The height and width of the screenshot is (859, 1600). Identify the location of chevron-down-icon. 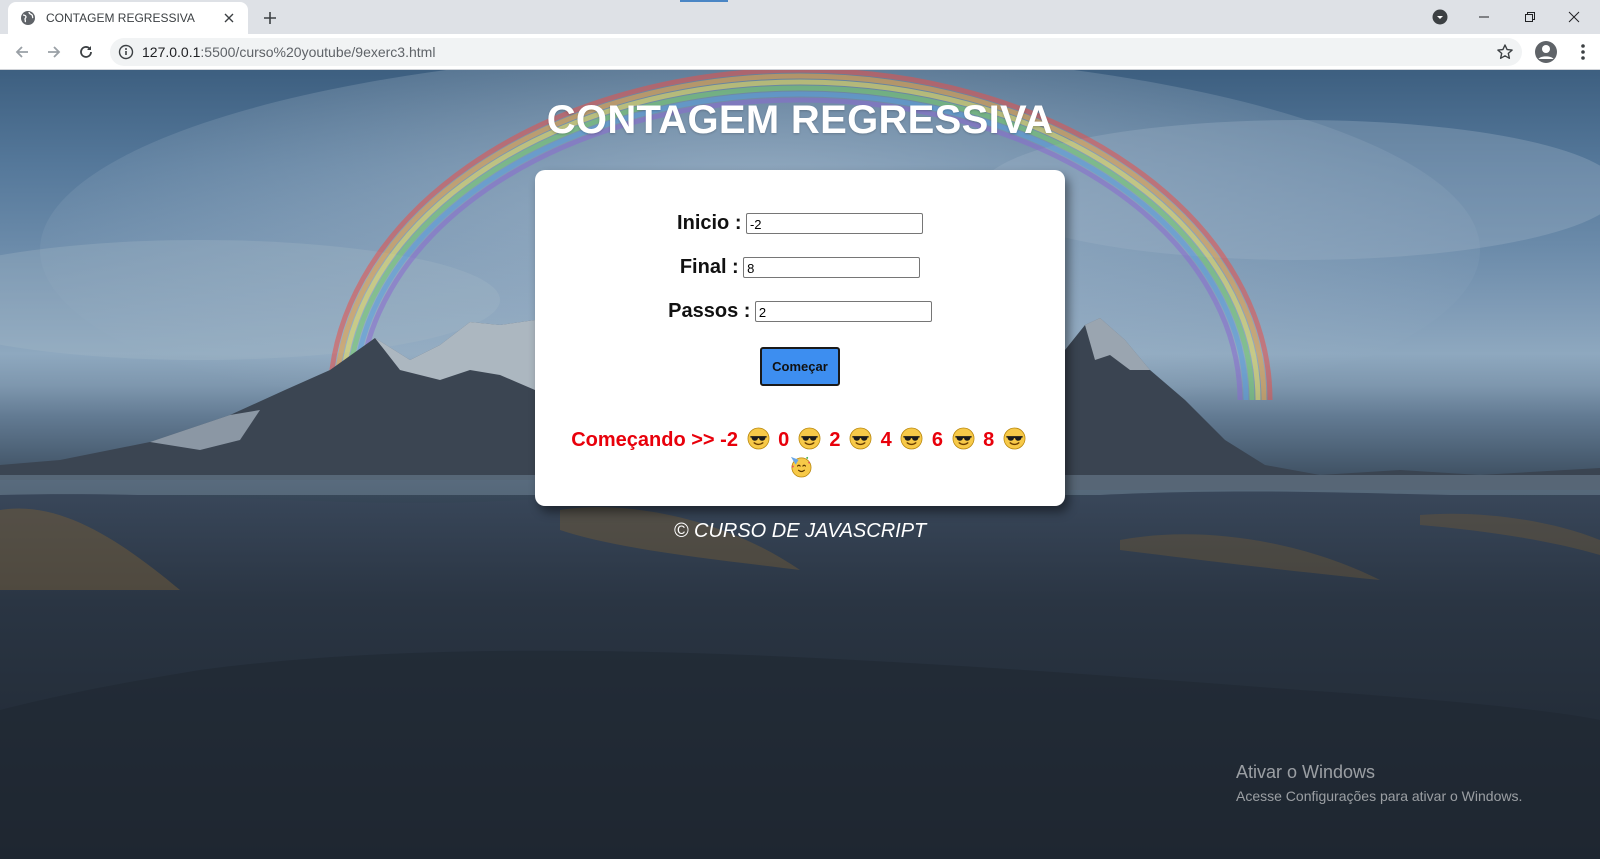
(1440, 17).